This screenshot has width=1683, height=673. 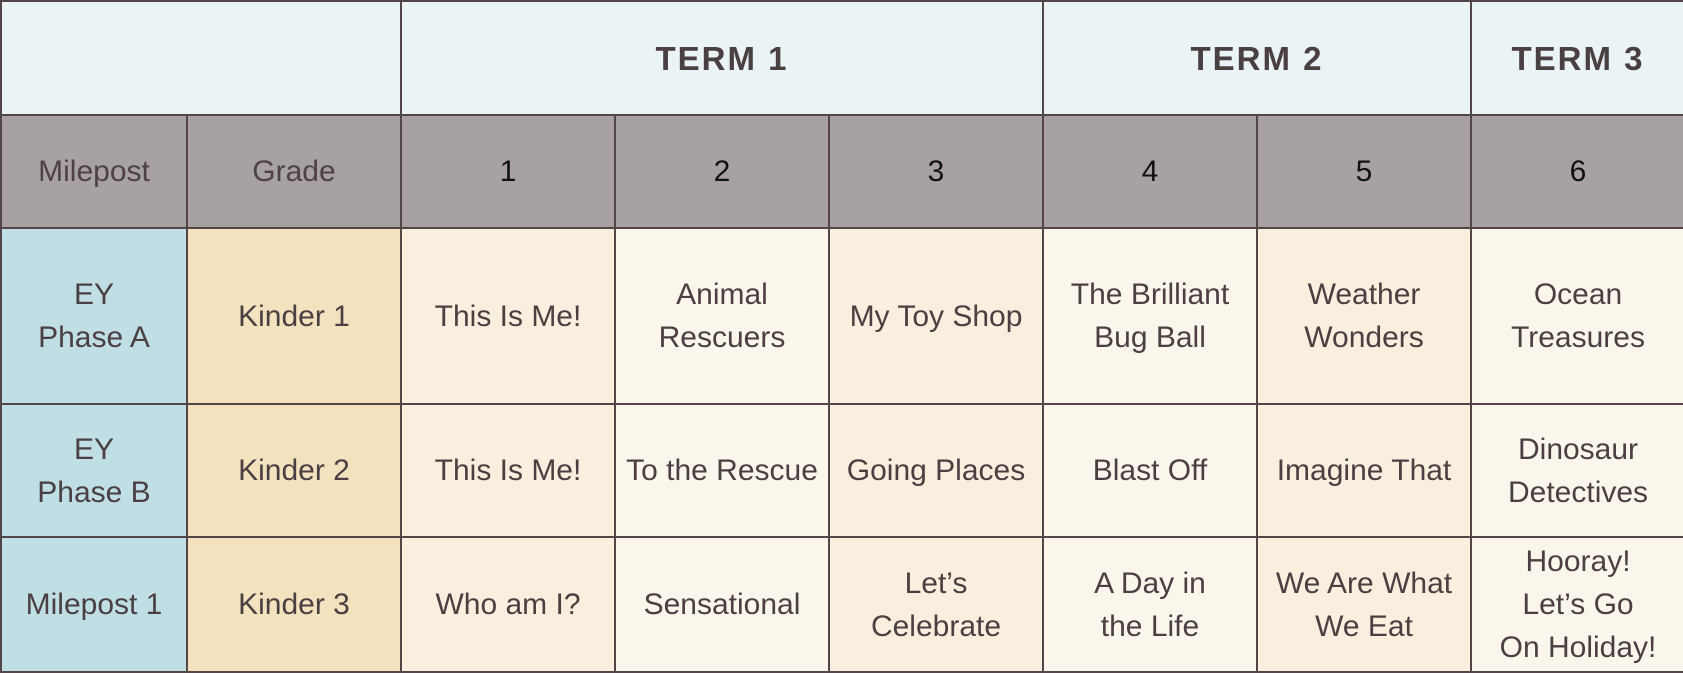 What do you see at coordinates (1364, 470) in the screenshot?
I see `unit-cell: Imagine That` at bounding box center [1364, 470].